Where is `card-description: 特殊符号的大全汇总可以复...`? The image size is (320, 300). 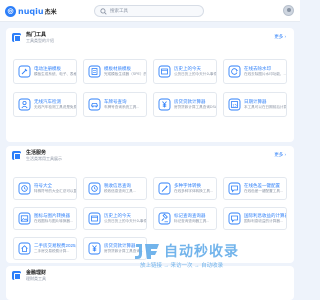 card-description: 特殊符号的大全汇总可以复... is located at coordinates (55, 191).